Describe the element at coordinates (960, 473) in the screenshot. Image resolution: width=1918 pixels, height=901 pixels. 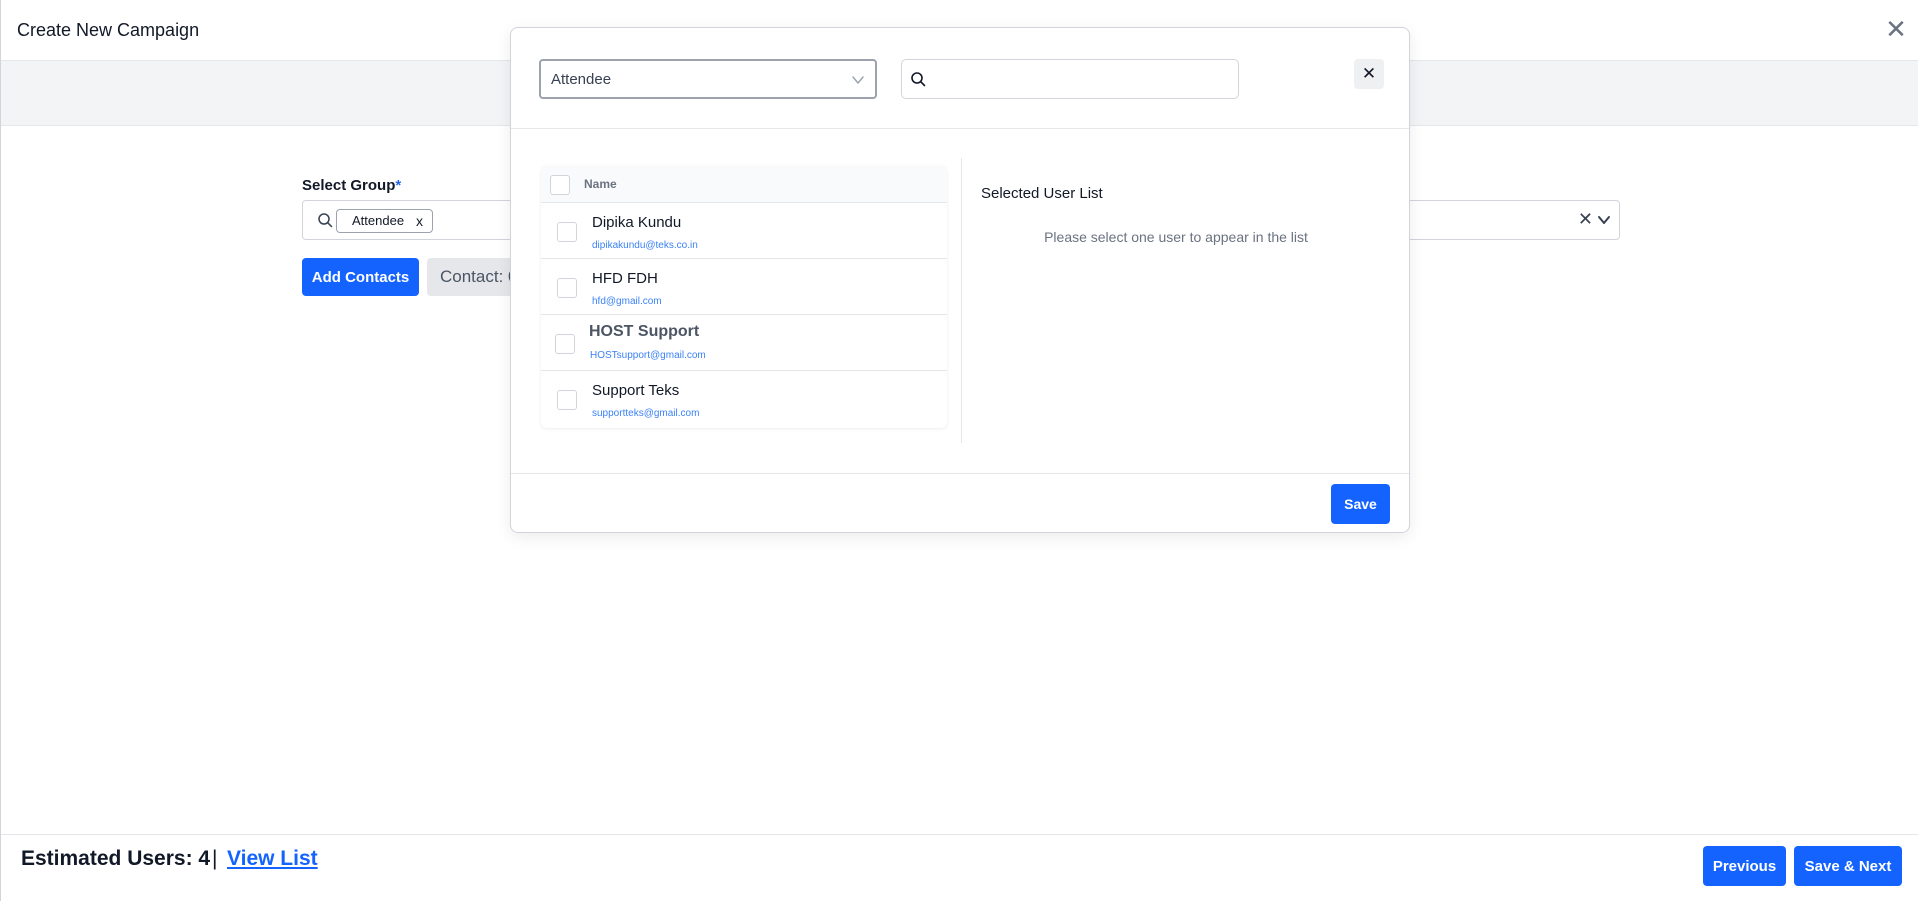
I see `modal-footer-divider` at that location.